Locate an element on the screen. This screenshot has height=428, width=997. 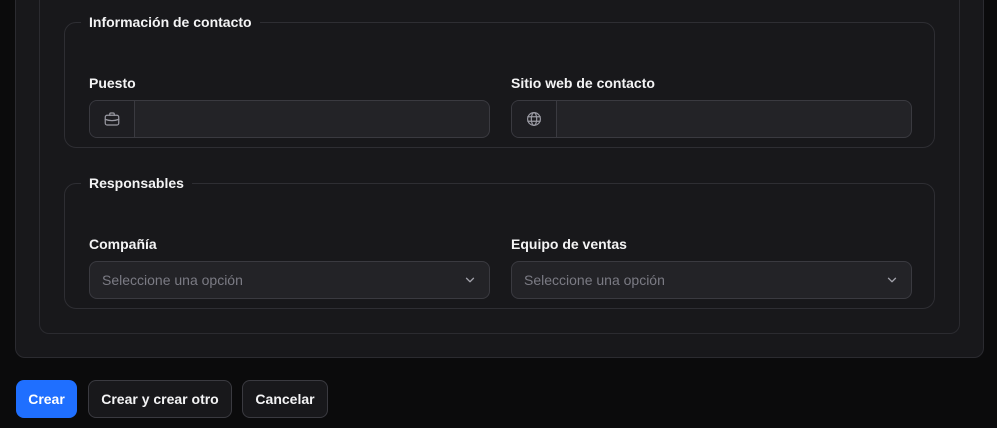
position-label: Puesto is located at coordinates (112, 83).